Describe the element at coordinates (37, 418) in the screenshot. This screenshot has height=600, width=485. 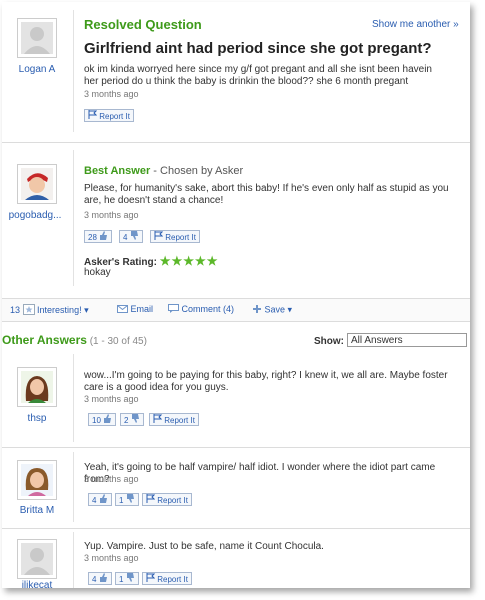
I see `answer-user: thsp` at that location.